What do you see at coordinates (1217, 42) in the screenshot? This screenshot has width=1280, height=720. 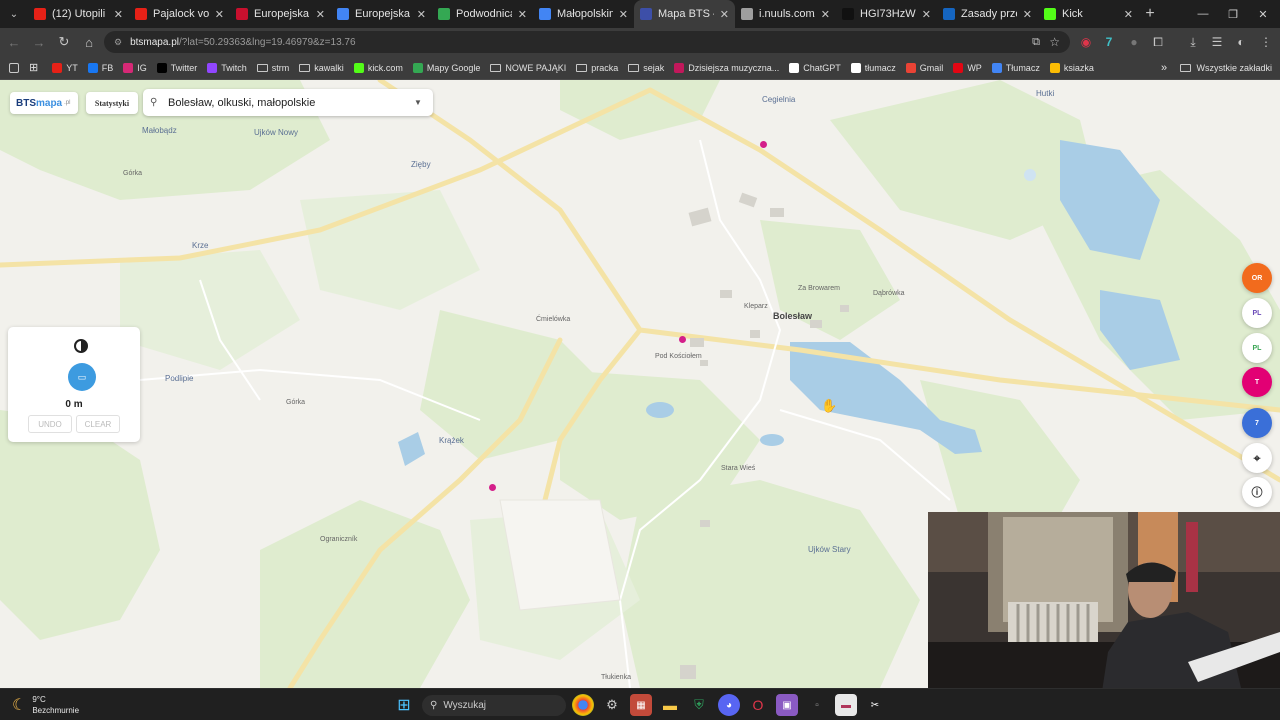 I see `reading-list-icon: ☰` at bounding box center [1217, 42].